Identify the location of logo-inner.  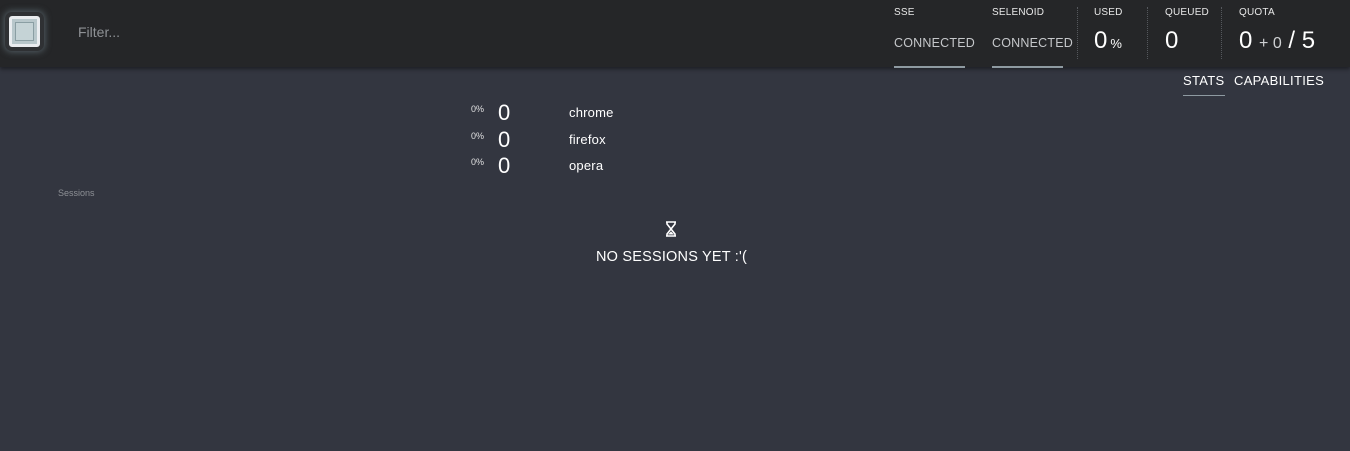
(24, 31).